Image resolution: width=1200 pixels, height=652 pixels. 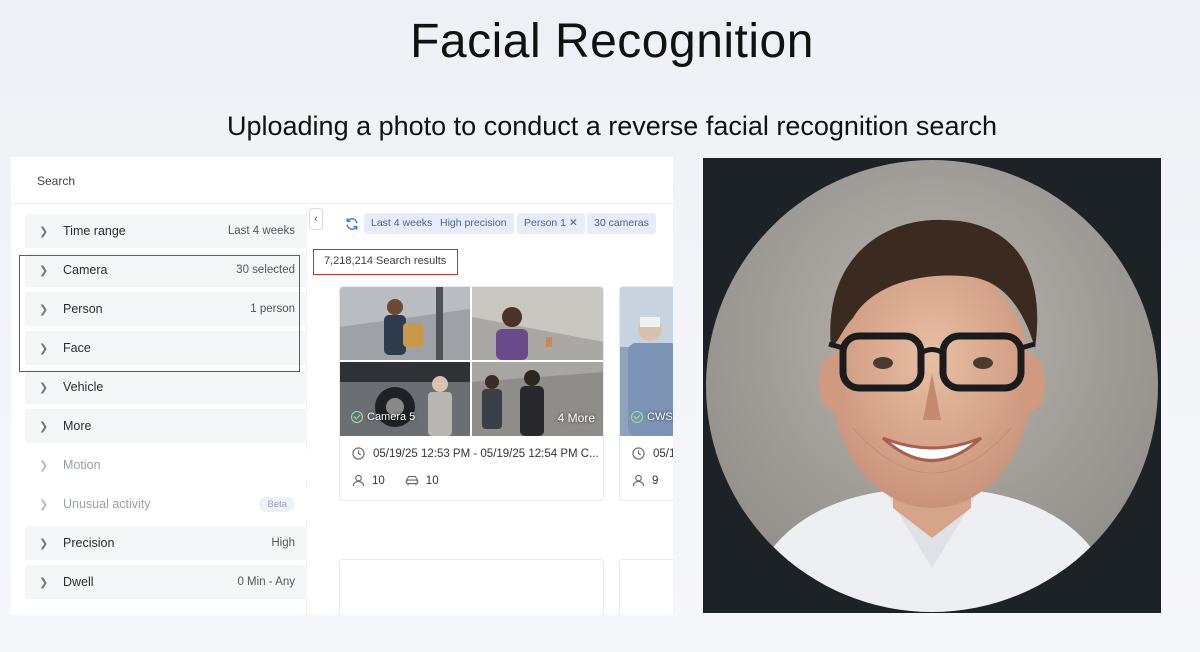 I want to click on chip-precision: High precision, so click(x=473, y=223).